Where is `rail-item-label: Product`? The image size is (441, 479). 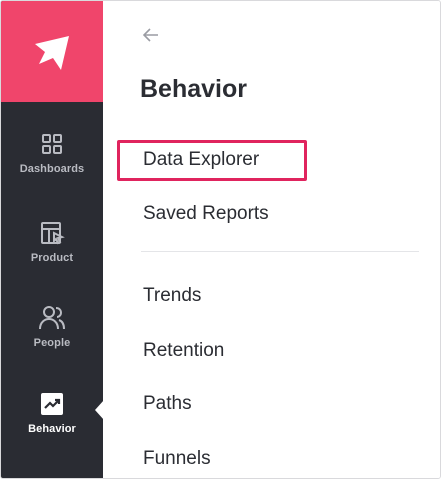
rail-item-label: Product is located at coordinates (52, 258).